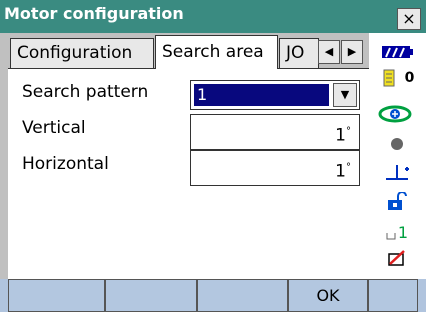  I want to click on window-title: Motor configuration, so click(94, 13).